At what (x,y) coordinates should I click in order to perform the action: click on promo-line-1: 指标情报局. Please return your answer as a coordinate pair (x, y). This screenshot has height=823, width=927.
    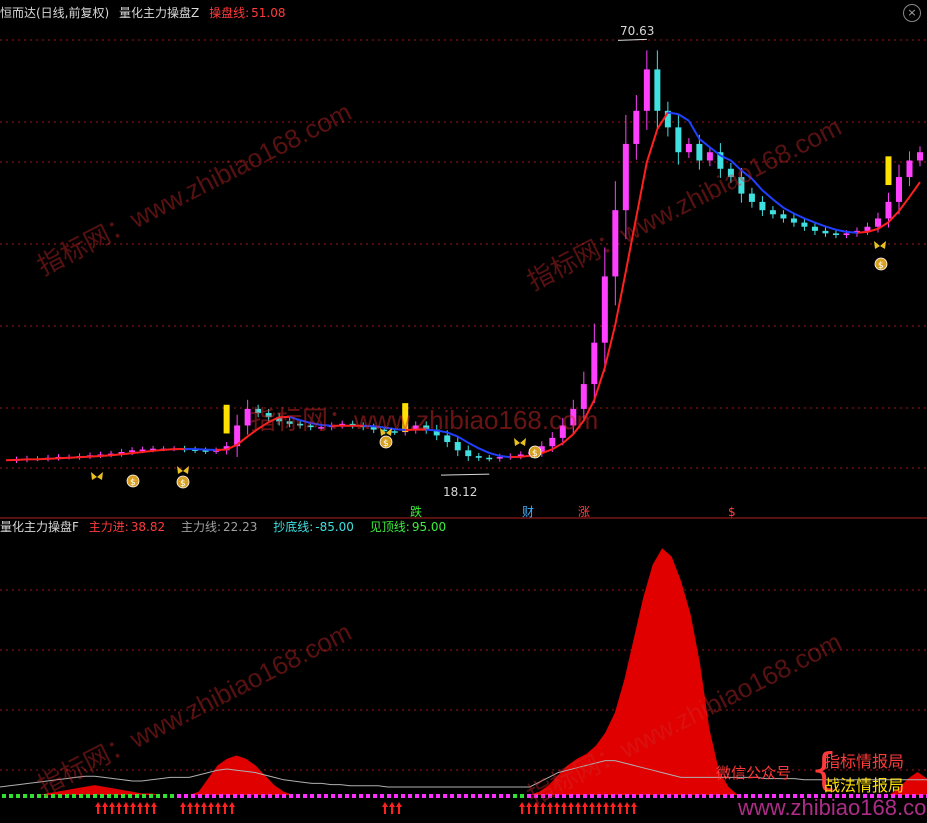
    Looking at the image, I should click on (864, 761).